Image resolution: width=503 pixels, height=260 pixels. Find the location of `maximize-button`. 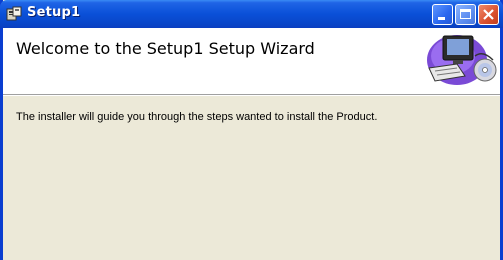

maximize-button is located at coordinates (465, 14).